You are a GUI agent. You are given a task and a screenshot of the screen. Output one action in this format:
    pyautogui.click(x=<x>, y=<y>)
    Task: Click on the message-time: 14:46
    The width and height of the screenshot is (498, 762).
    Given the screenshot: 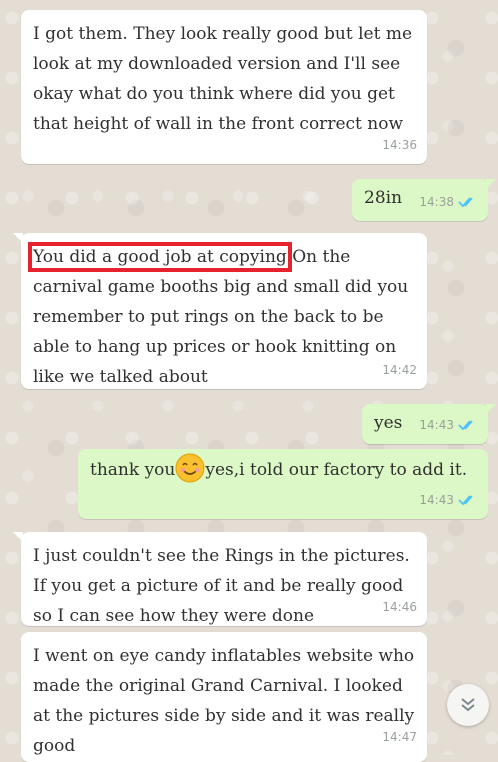 What is the action you would take?
    pyautogui.click(x=399, y=607)
    